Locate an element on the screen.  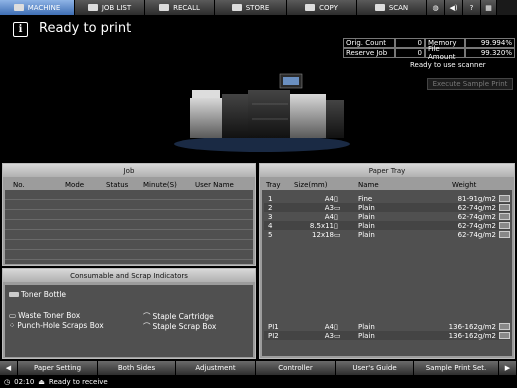
tray-row: 1 A4 ▯ Fine 81-91g/m2 is located at coordinates (387, 198).